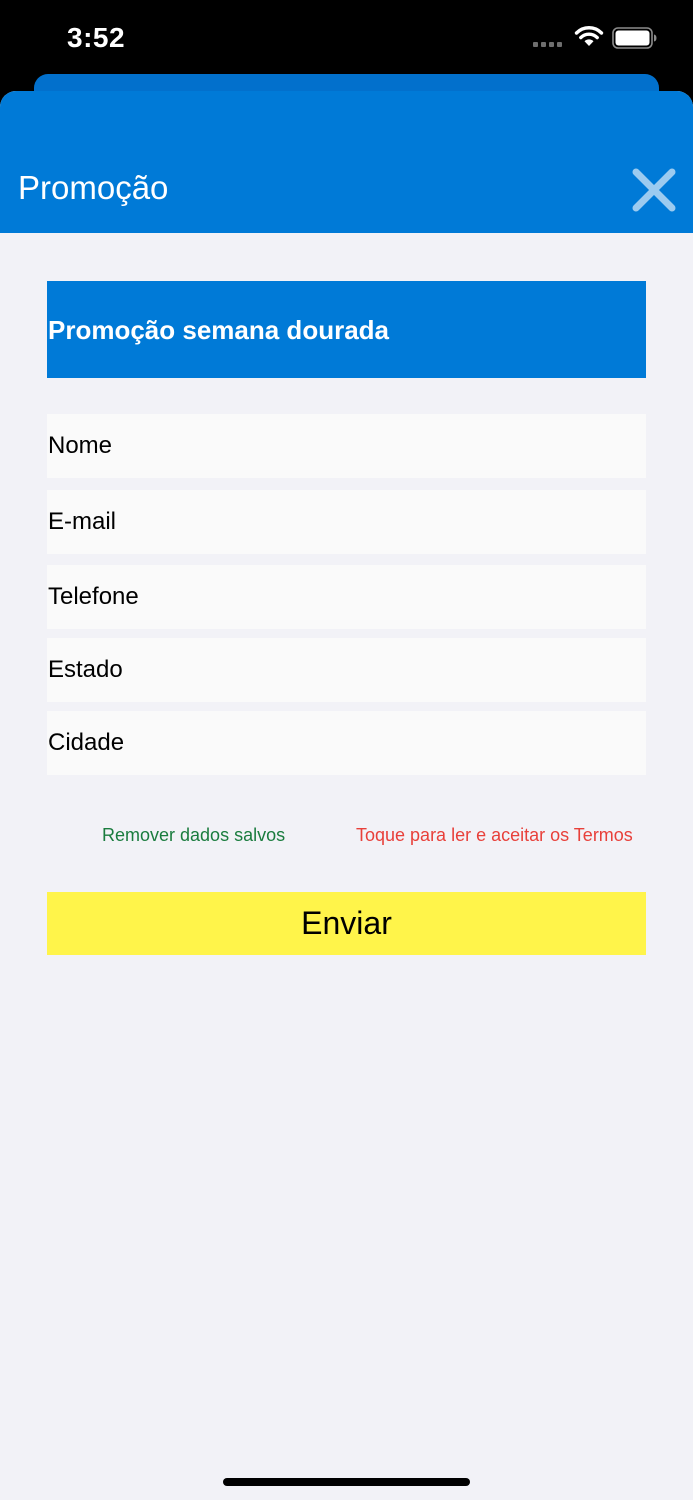  I want to click on status-bar: 3:52, so click(346, 37).